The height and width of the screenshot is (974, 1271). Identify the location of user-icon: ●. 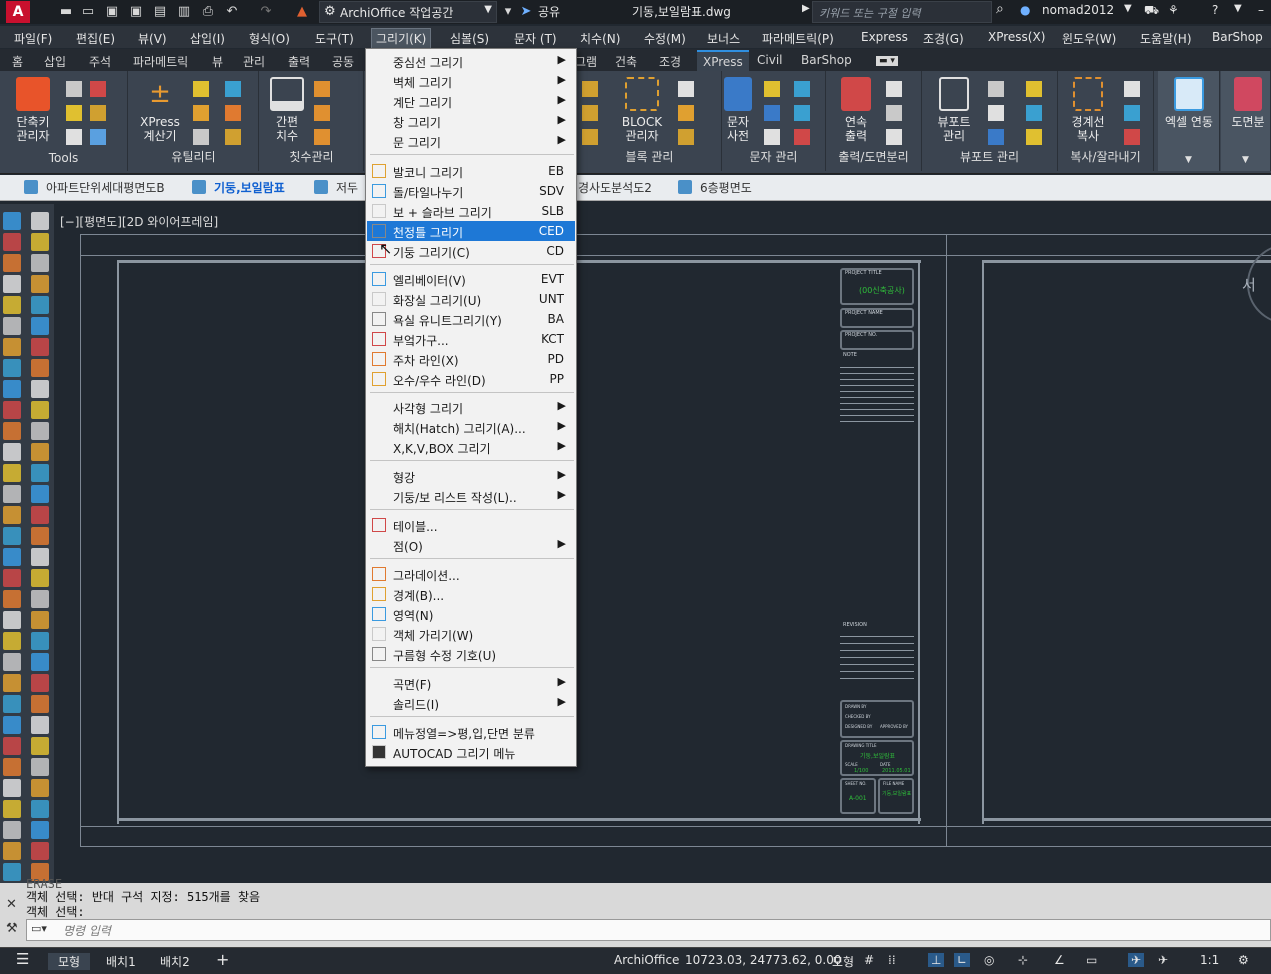
(1025, 10).